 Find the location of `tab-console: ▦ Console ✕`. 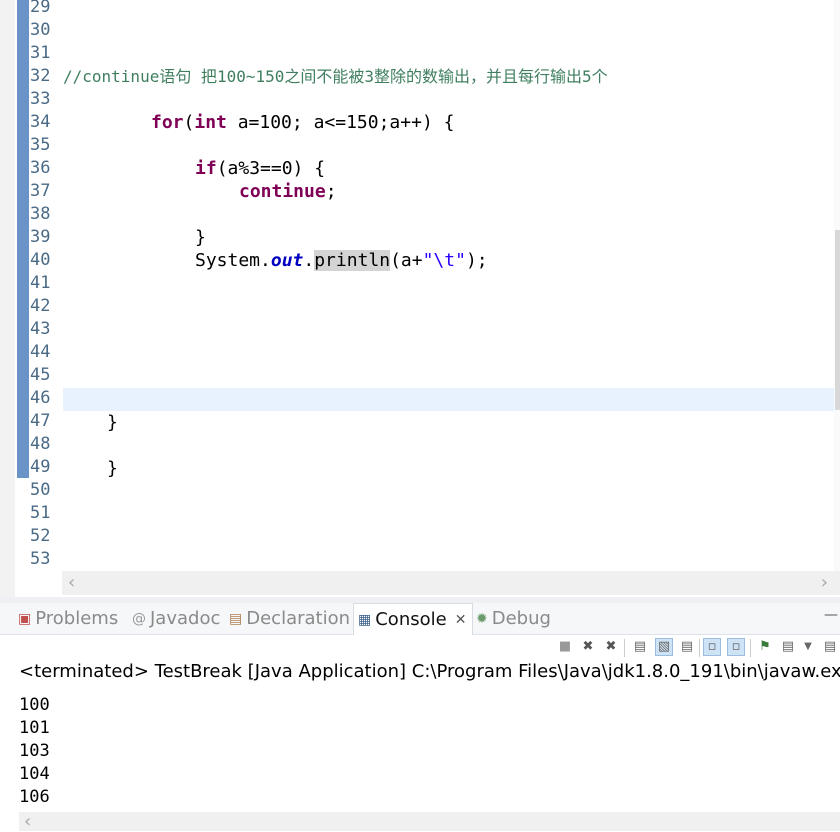

tab-console: ▦ Console ✕ is located at coordinates (413, 619).